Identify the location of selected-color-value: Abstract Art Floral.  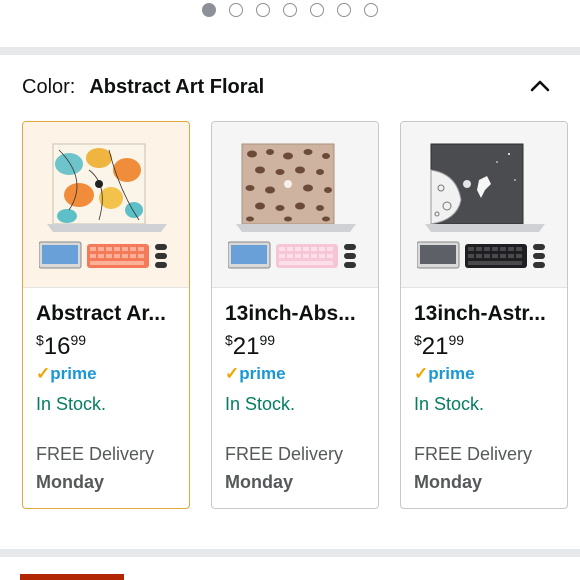
(177, 86).